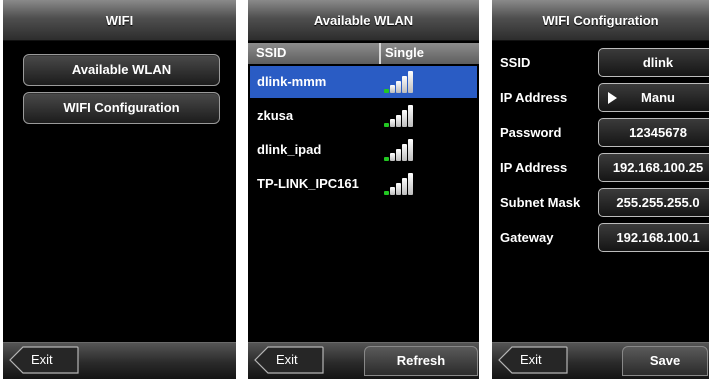  Describe the element at coordinates (527, 237) in the screenshot. I see `gateway-label: Gateway` at that location.